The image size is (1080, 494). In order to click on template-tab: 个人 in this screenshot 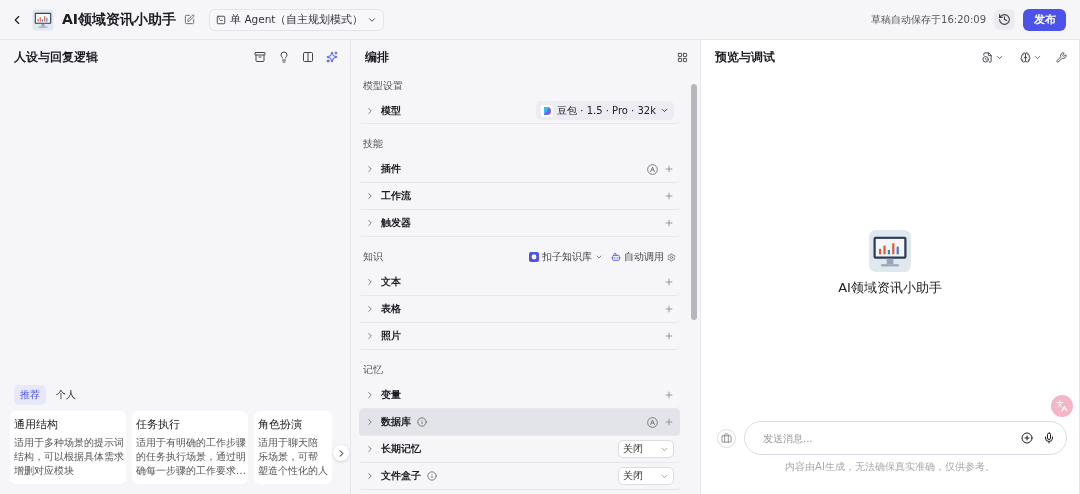, I will do `click(66, 395)`.